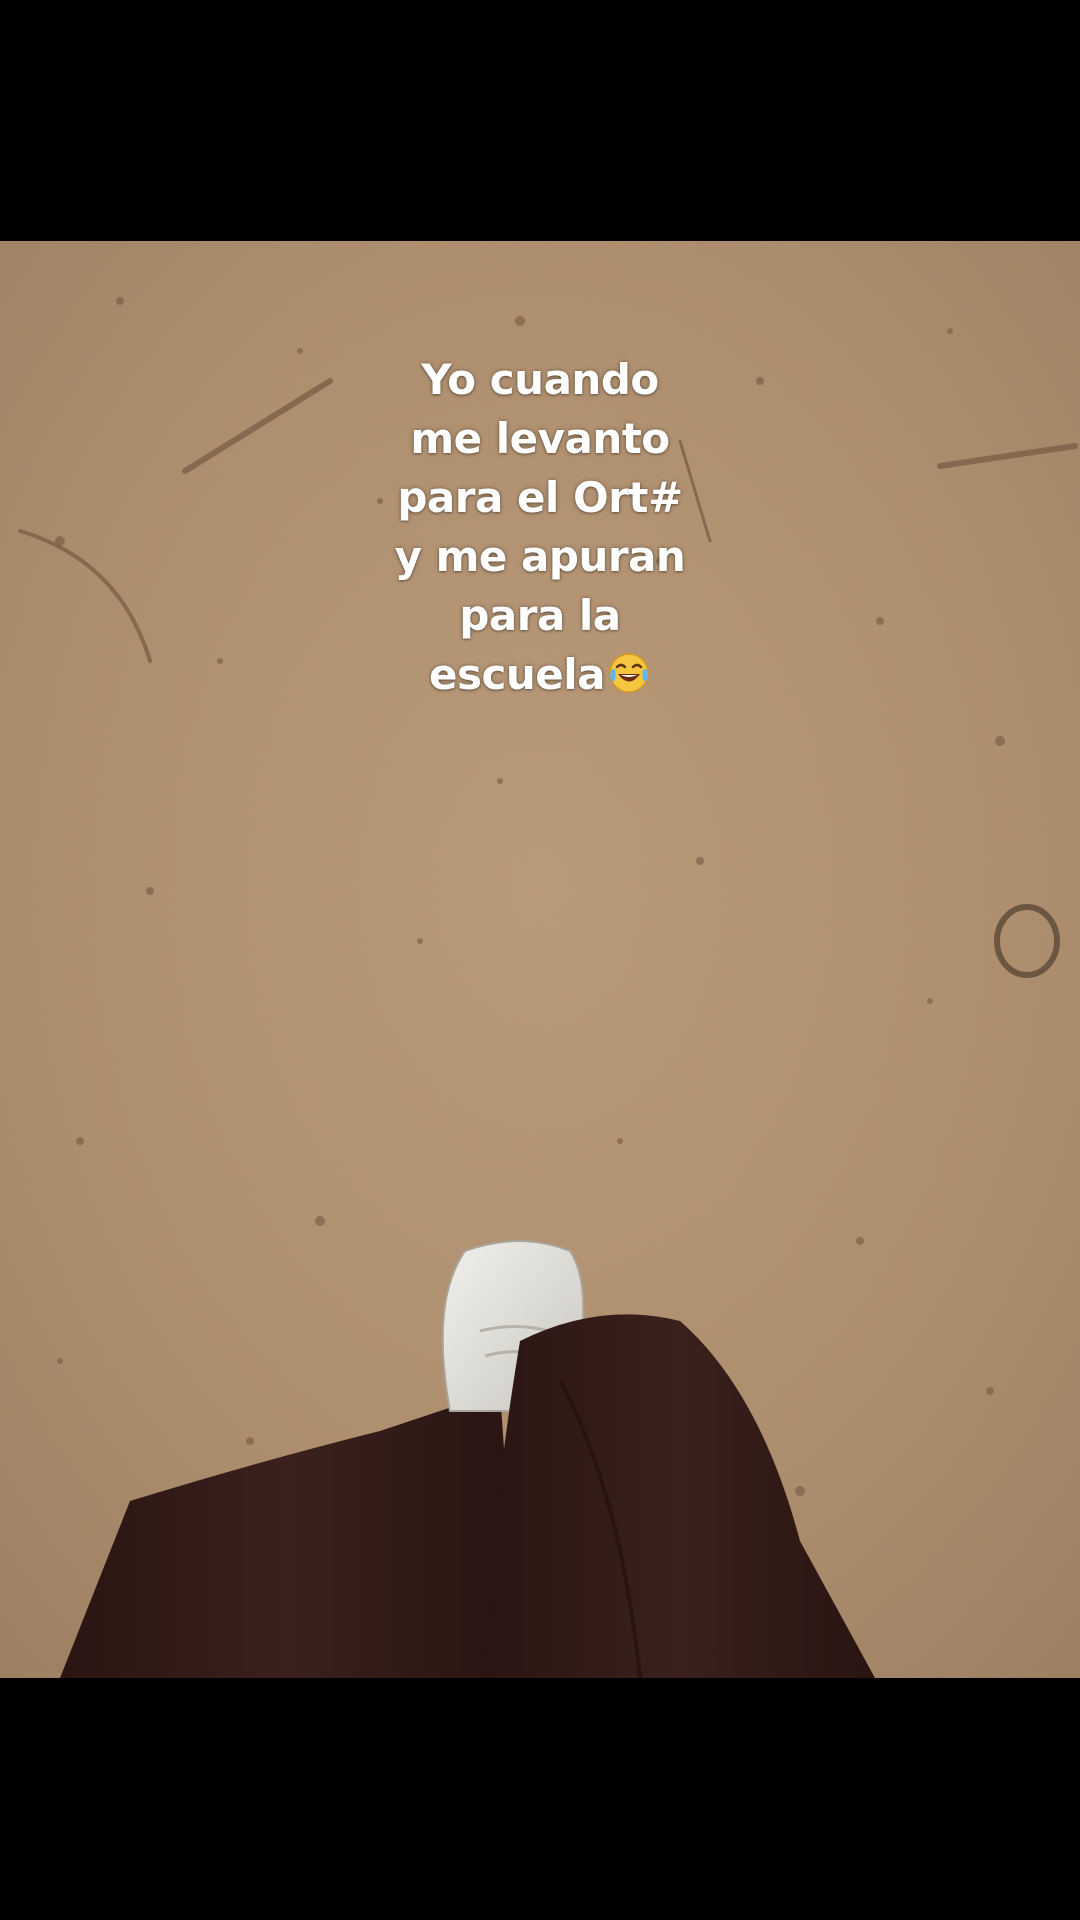 Image resolution: width=1080 pixels, height=1920 pixels. I want to click on caption-line: para el Ort#, so click(540, 497).